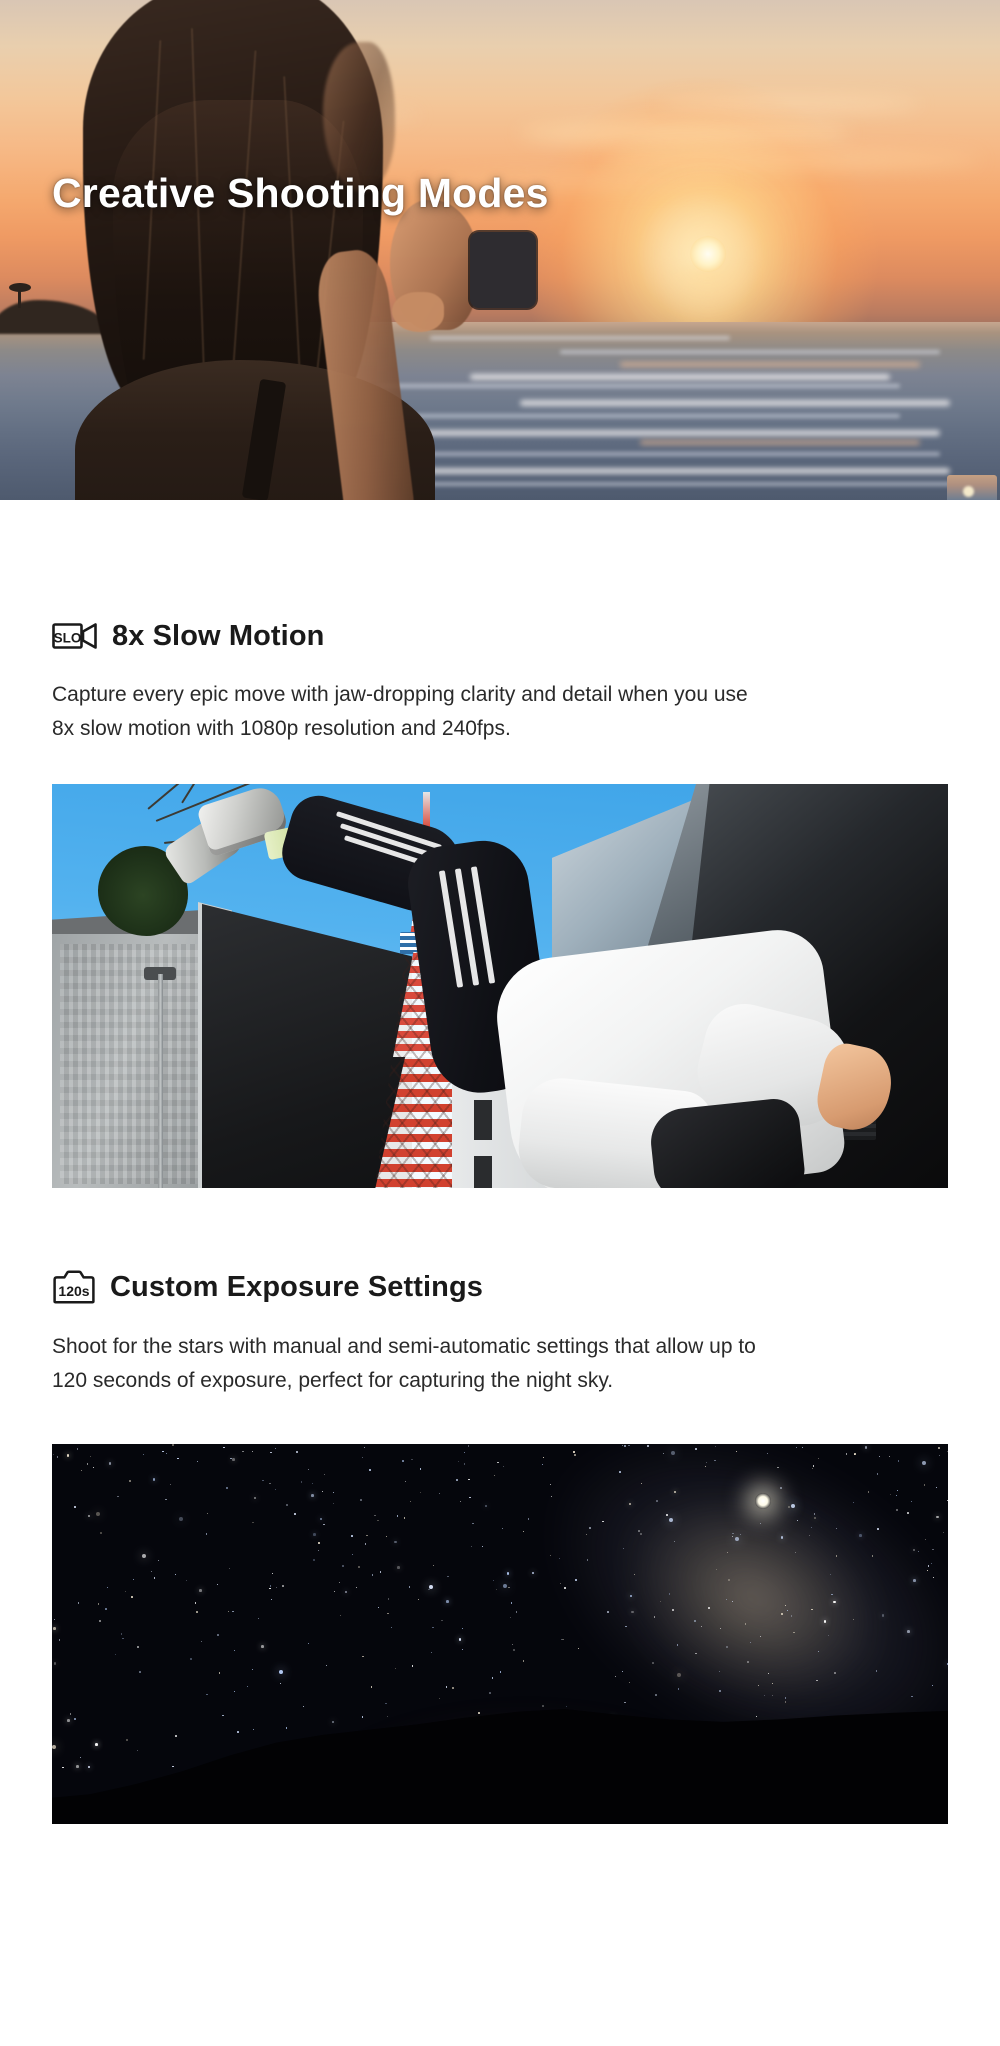 The height and width of the screenshot is (2046, 1000). I want to click on long-exposure-camera-icon: 120s, so click(74, 1287).